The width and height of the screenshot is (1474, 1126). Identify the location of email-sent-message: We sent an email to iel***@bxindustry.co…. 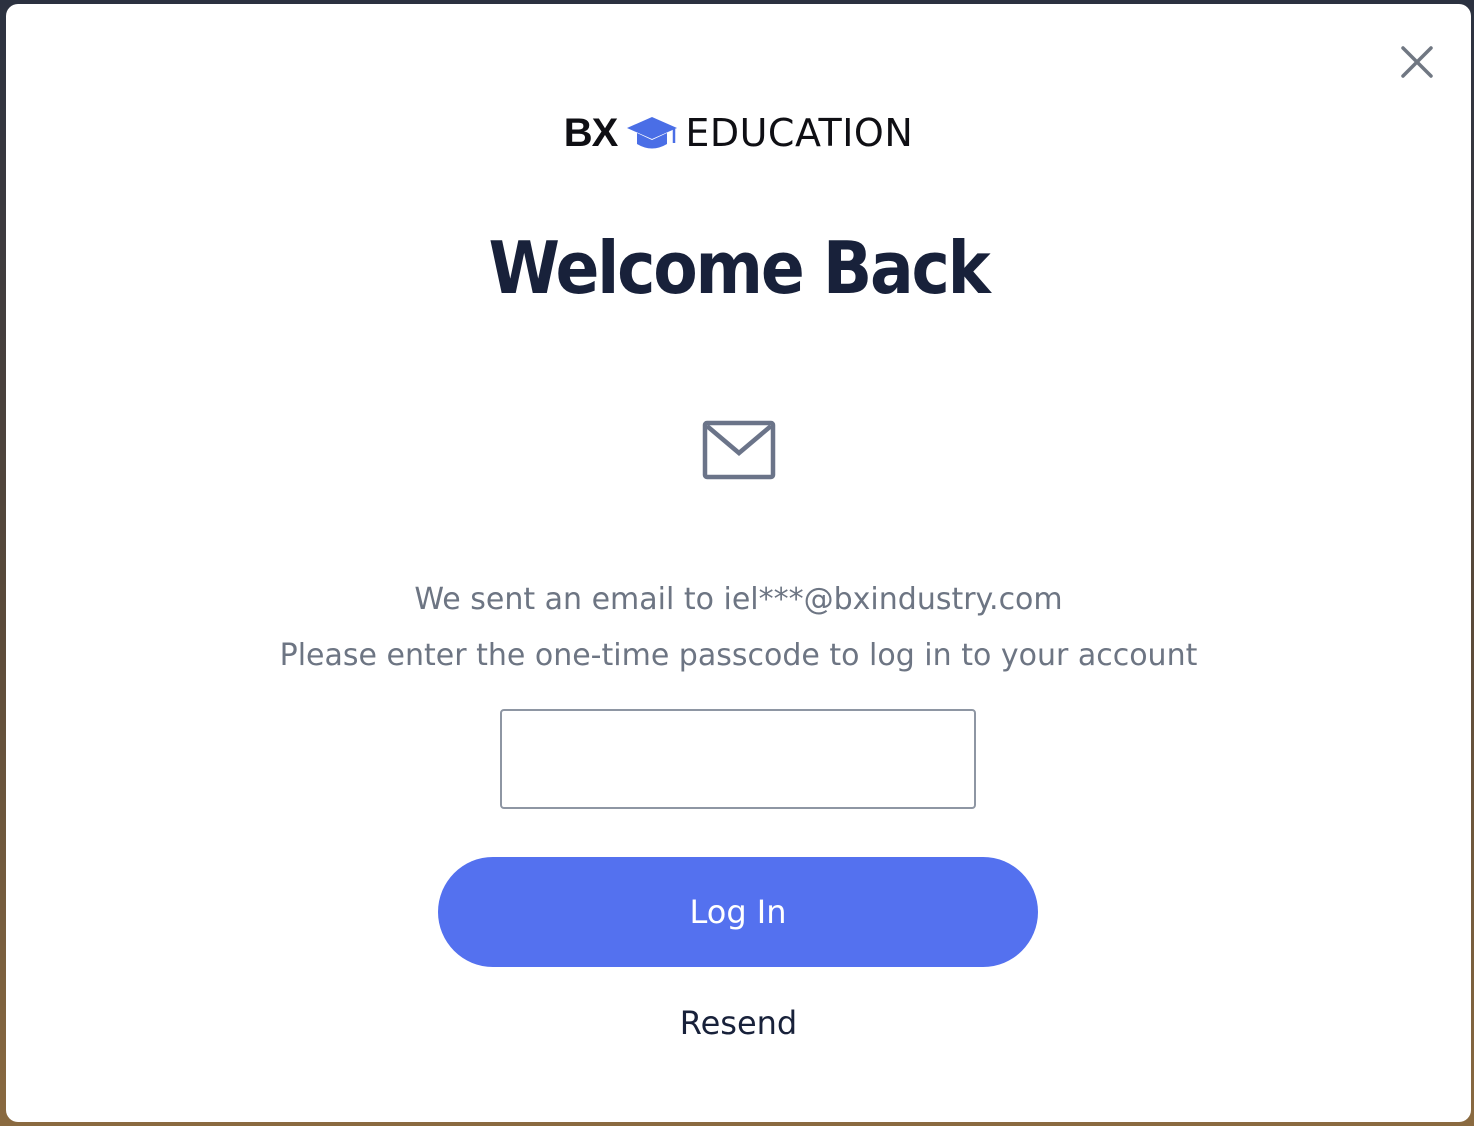
(738, 599).